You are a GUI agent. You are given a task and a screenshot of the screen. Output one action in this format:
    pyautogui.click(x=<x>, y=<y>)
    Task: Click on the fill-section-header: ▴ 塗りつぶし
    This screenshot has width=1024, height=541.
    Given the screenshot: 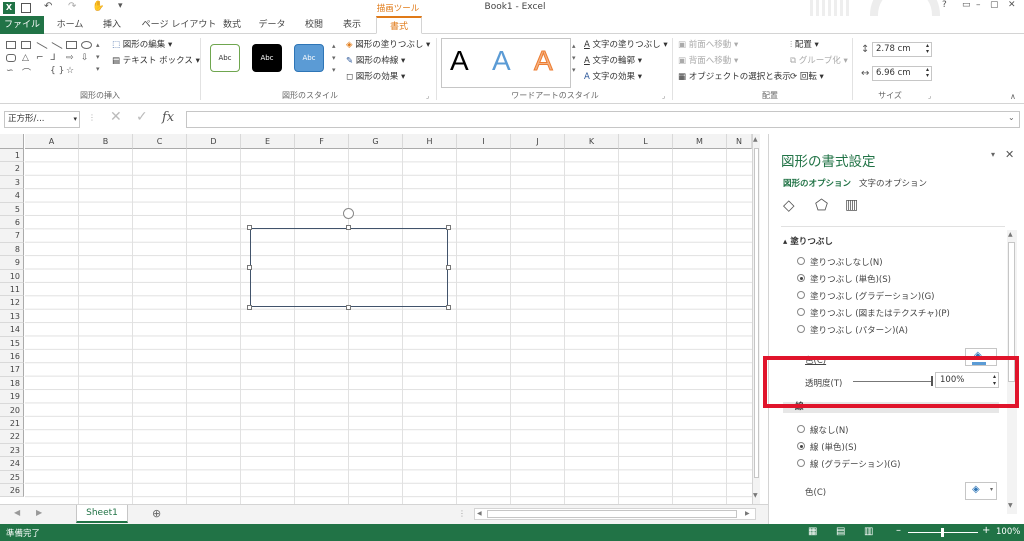 What is the action you would take?
    pyautogui.click(x=808, y=241)
    